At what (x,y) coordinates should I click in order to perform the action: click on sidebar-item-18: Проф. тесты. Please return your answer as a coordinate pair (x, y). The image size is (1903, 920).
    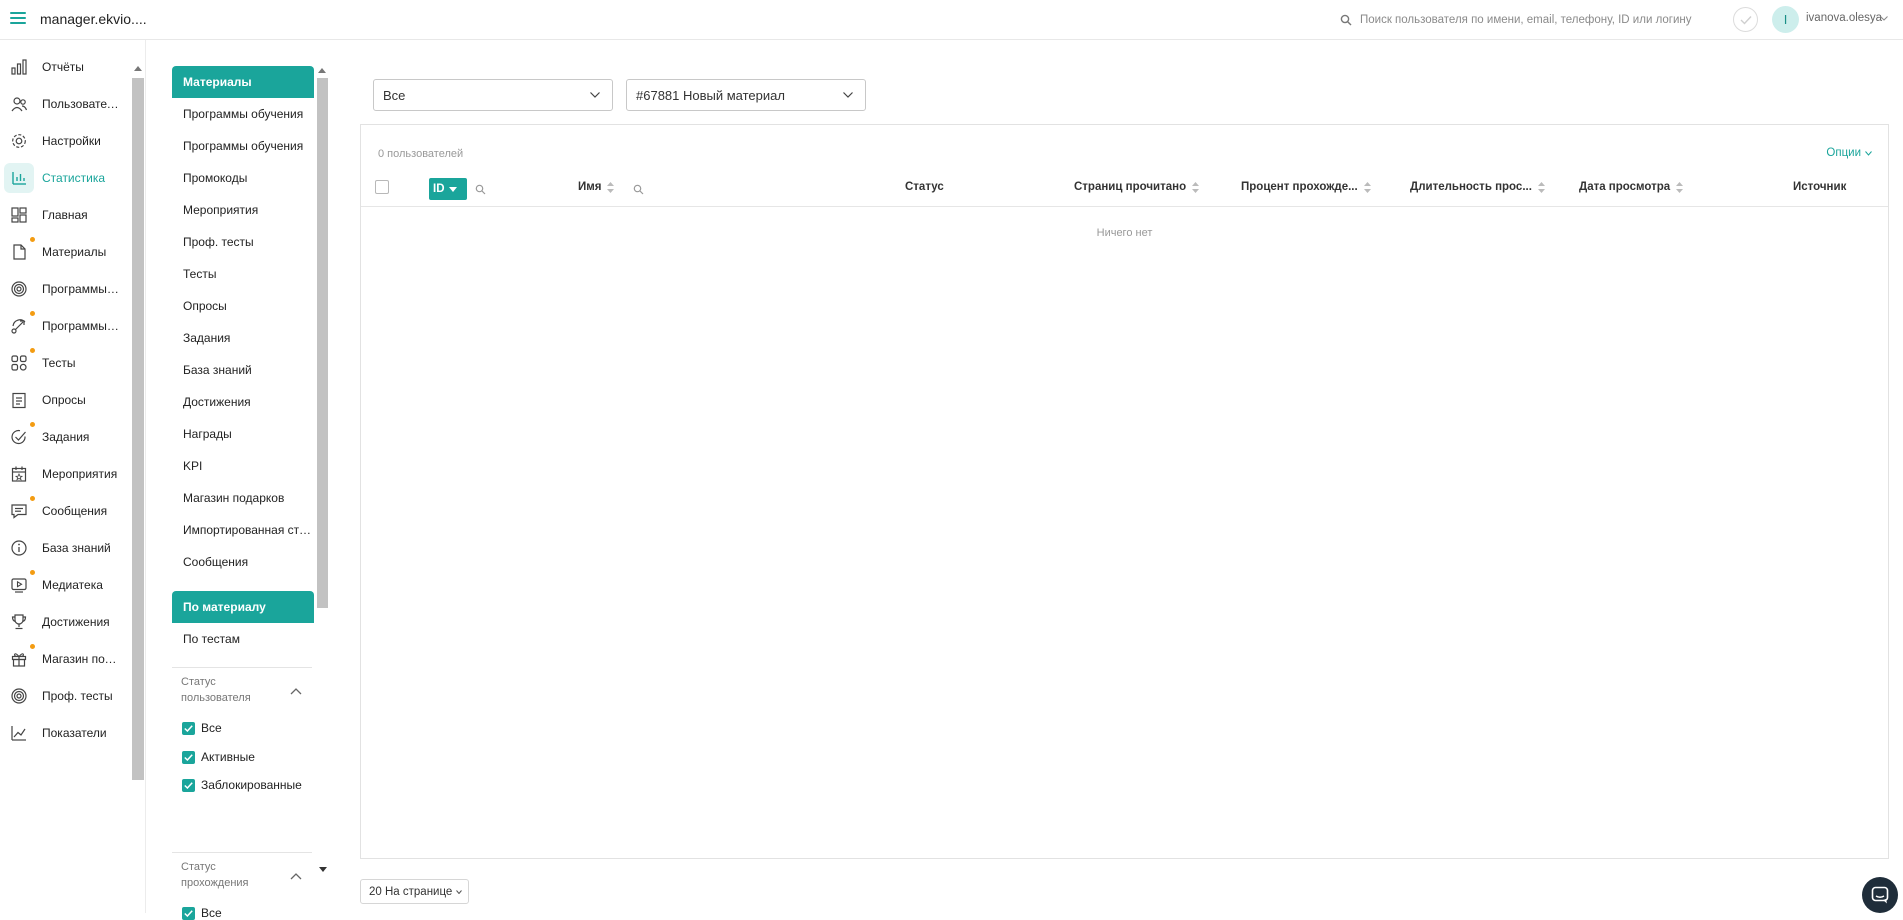
    Looking at the image, I should click on (65, 696).